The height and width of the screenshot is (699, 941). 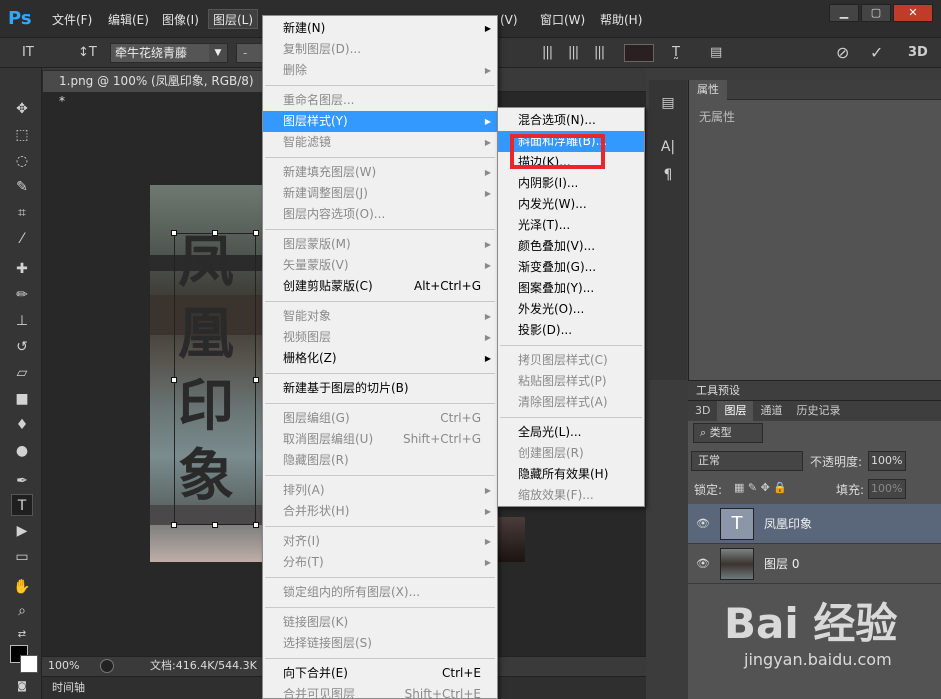 I want to click on type-tool-icon: T, so click(x=22, y=505).